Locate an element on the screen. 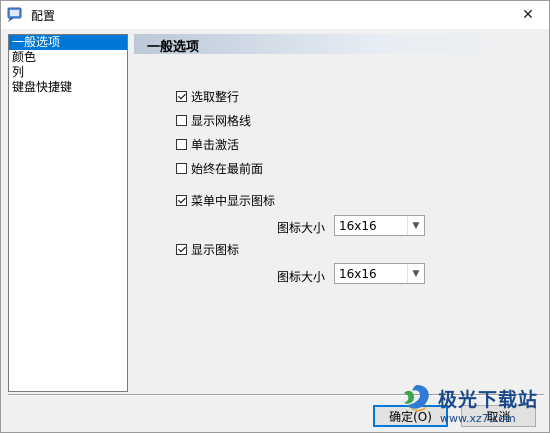 Image resolution: width=550 pixels, height=433 pixels. close-icon: ✕ is located at coordinates (528, 15).